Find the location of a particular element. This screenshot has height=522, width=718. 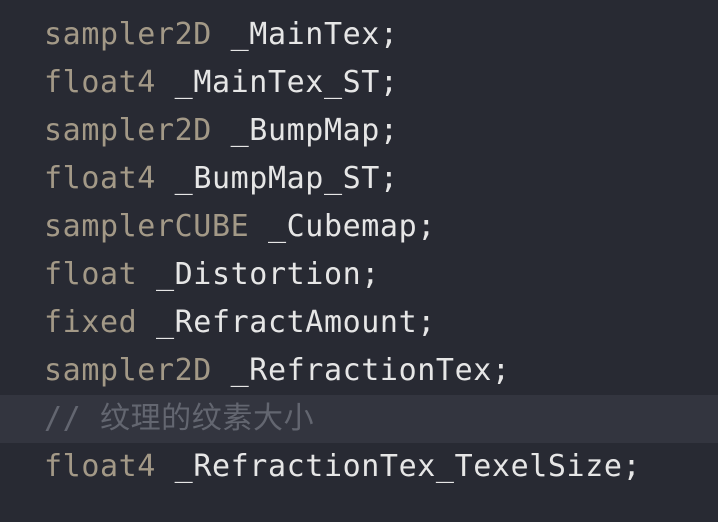

code-line: float4 _MainTex_ST; is located at coordinates (359, 83).